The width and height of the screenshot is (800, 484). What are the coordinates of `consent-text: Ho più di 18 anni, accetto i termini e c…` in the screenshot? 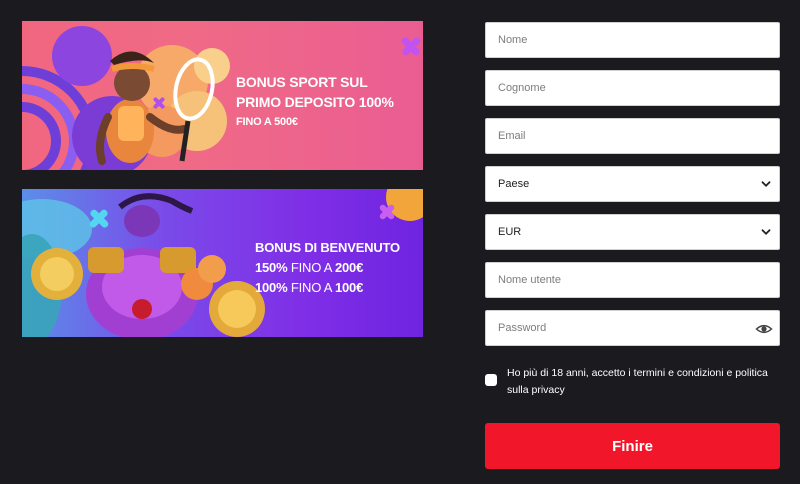 It's located at (637, 381).